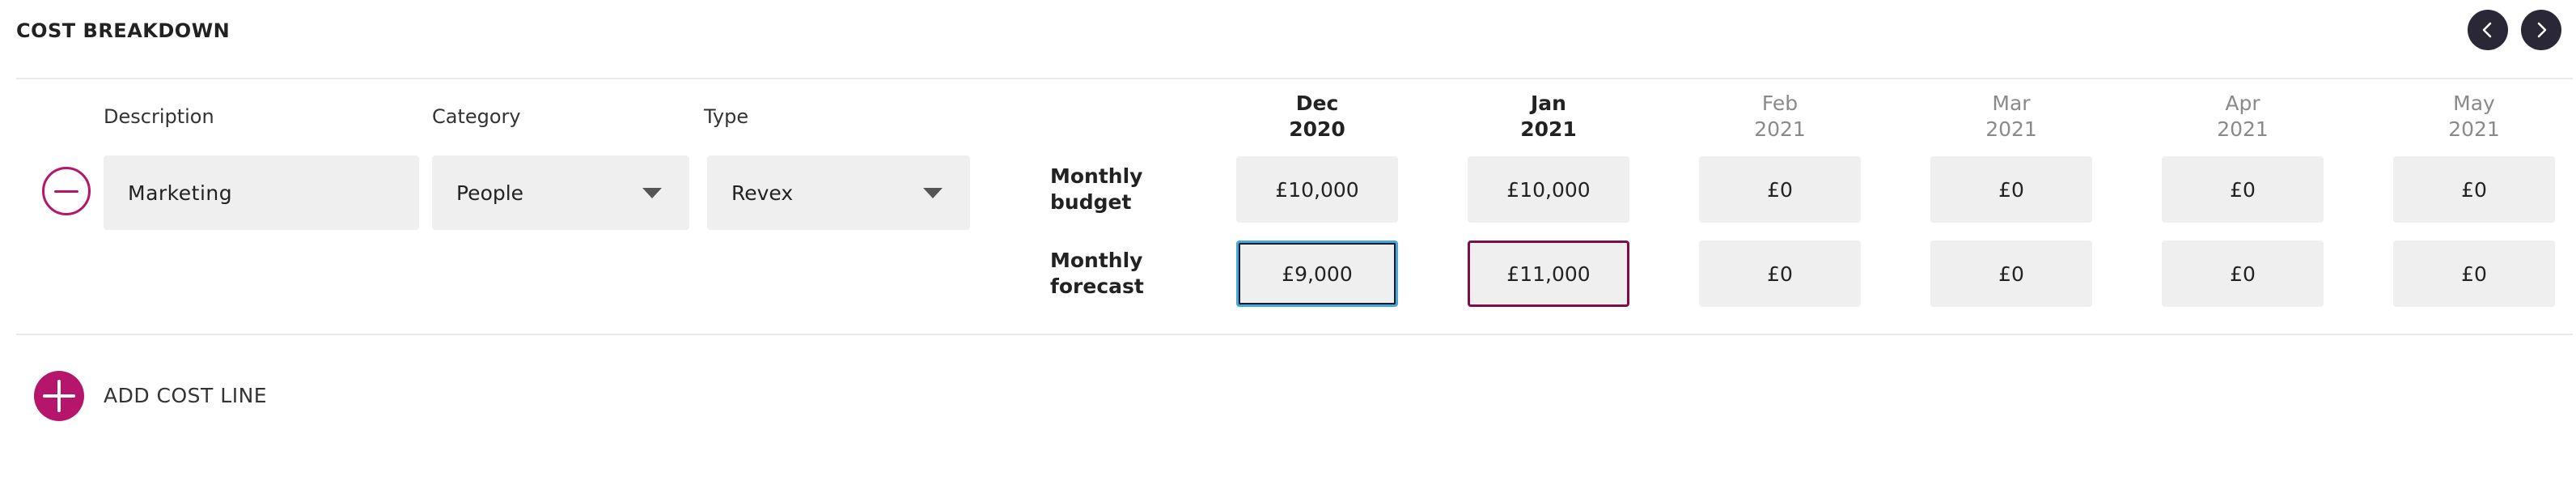 Image resolution: width=2576 pixels, height=481 pixels. Describe the element at coordinates (1780, 116) in the screenshot. I see `month-header-feb-2021: Feb 2021` at that location.